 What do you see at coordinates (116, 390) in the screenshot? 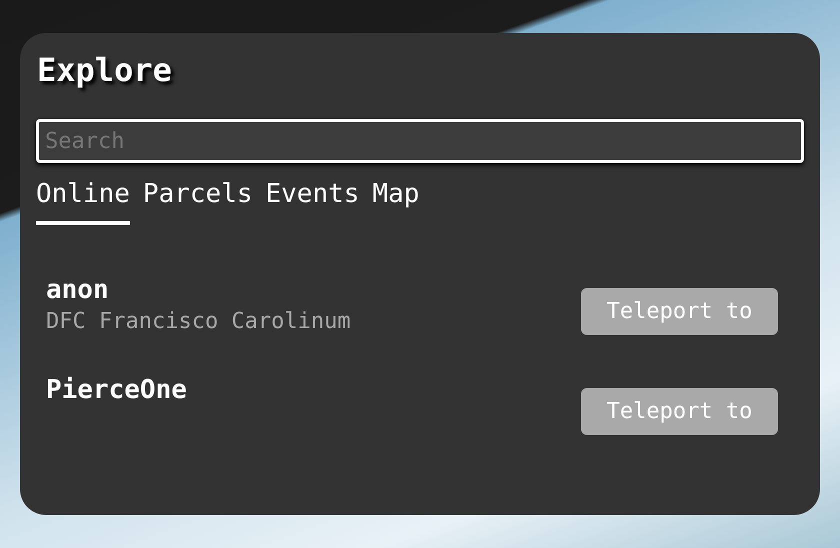
I see `user-name: PierceOne` at bounding box center [116, 390].